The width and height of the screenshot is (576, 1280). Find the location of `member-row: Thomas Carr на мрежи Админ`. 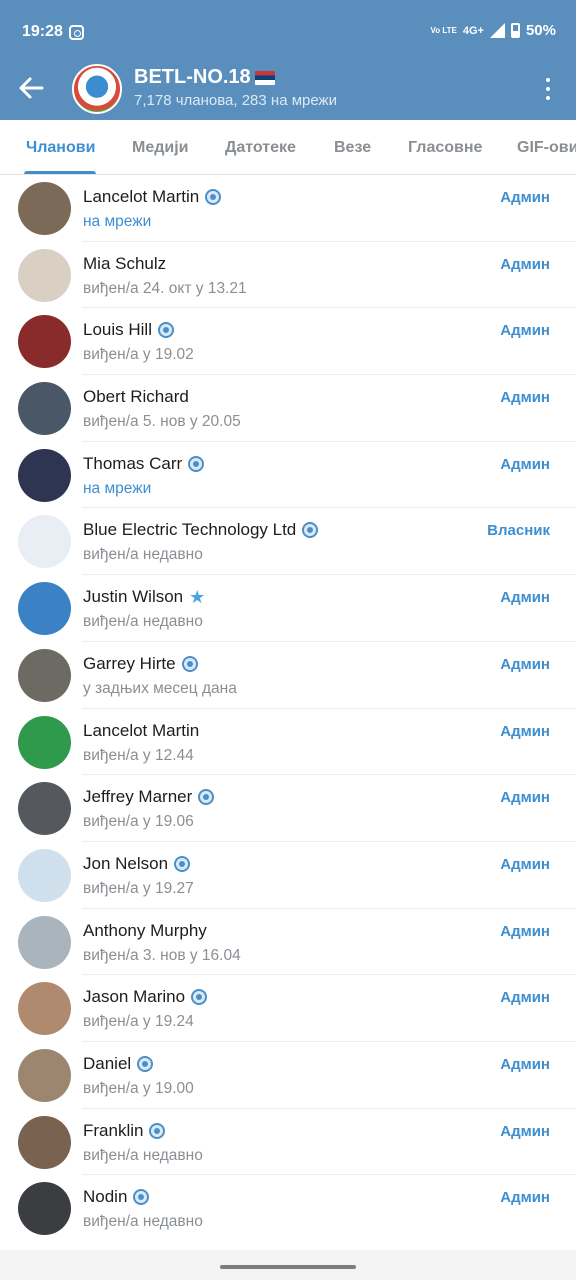

member-row: Thomas Carr на мрежи Админ is located at coordinates (288, 475).